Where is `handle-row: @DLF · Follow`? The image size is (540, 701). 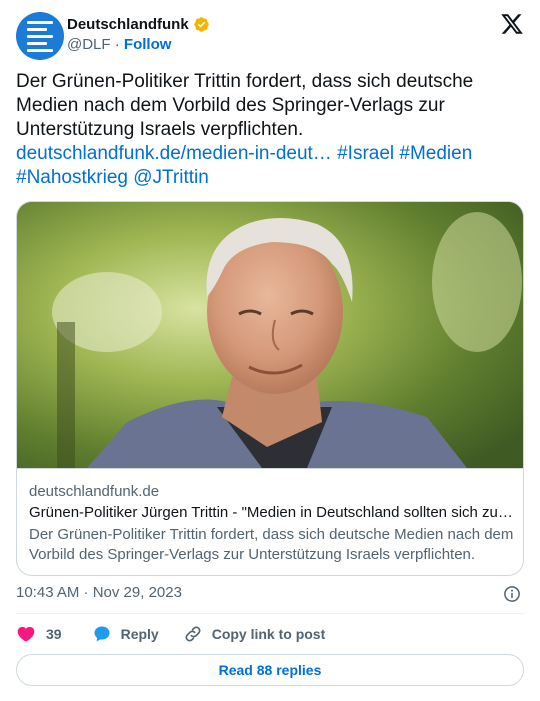 handle-row: @DLF · Follow is located at coordinates (119, 44).